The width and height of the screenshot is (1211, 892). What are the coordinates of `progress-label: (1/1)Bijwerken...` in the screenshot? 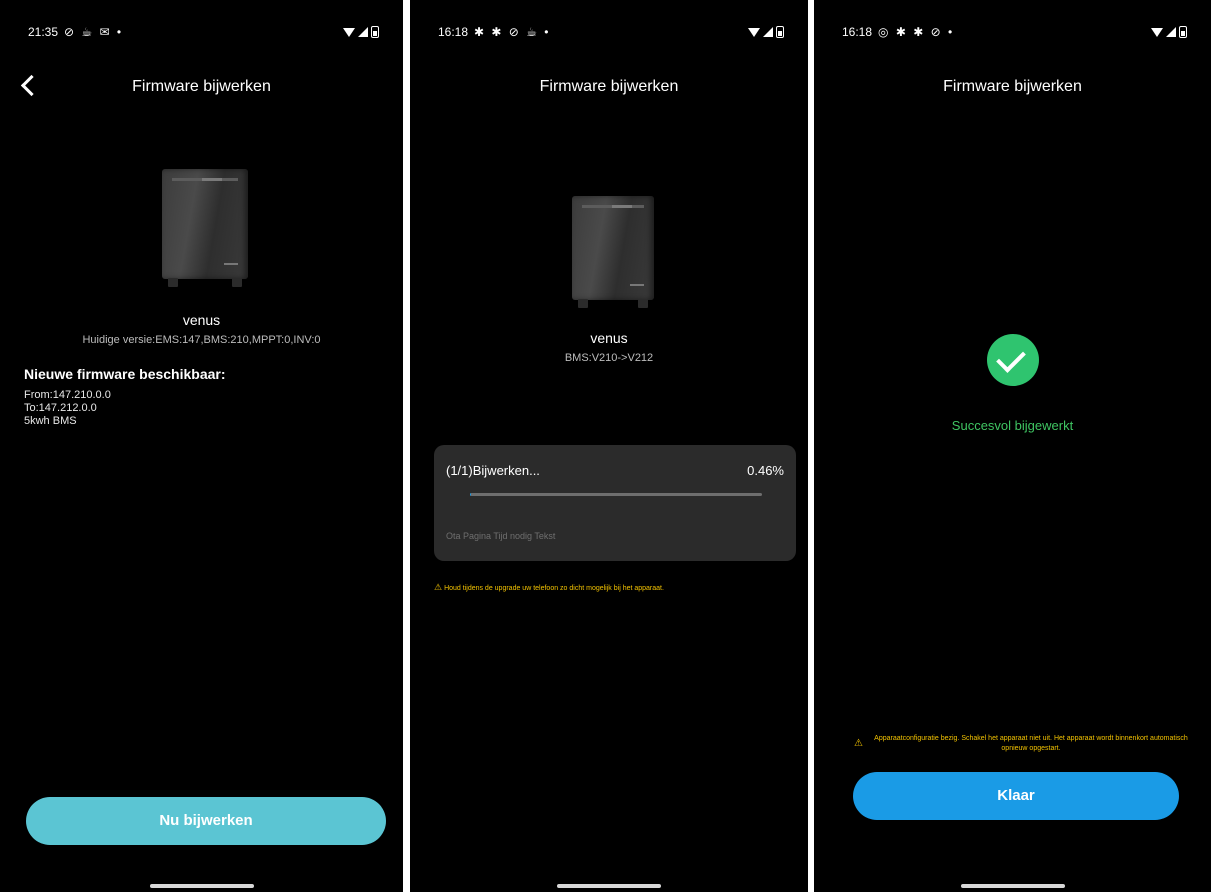 It's located at (493, 470).